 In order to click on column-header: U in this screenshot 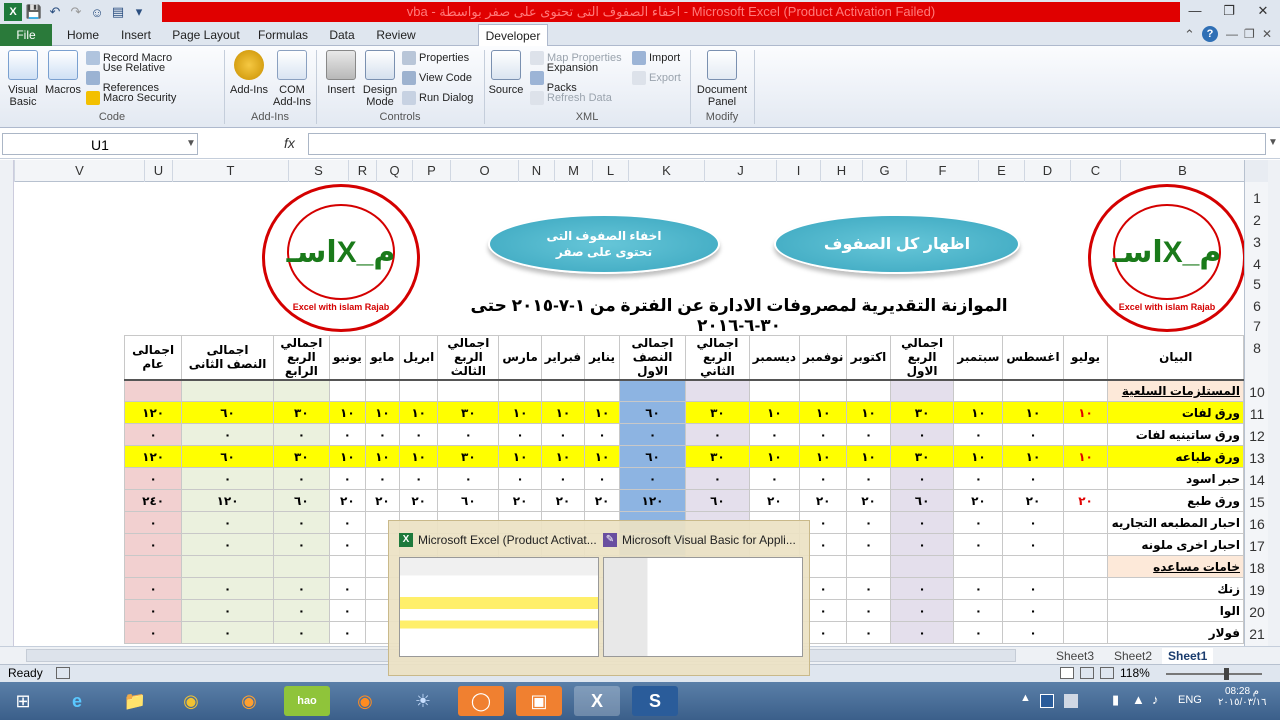, I will do `click(158, 171)`.